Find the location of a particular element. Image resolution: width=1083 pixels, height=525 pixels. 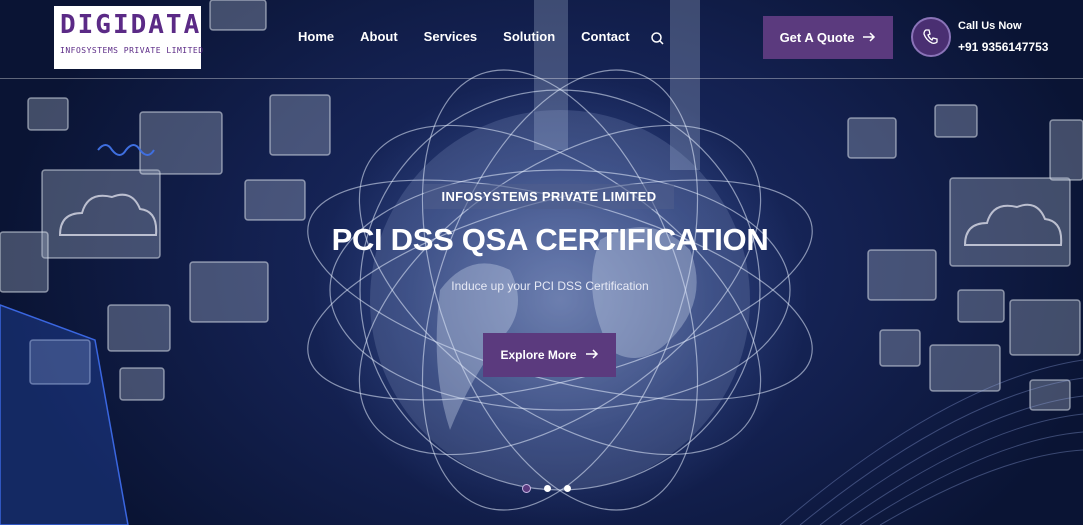

explore-more-label: Explore More is located at coordinates (538, 355).